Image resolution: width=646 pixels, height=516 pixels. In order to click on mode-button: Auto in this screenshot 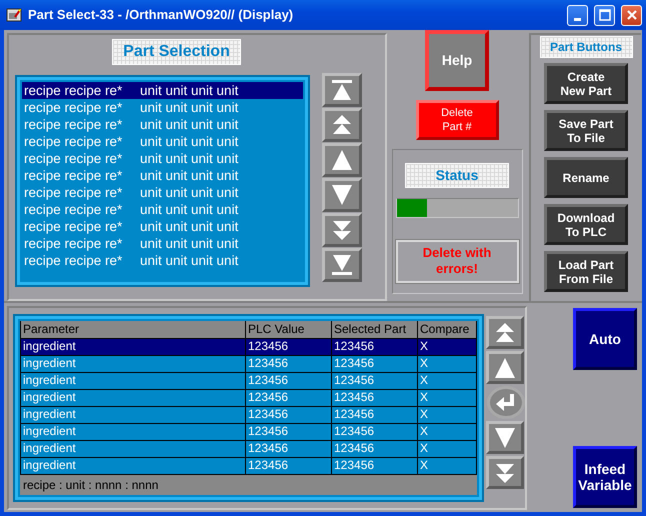, I will do `click(605, 339)`.